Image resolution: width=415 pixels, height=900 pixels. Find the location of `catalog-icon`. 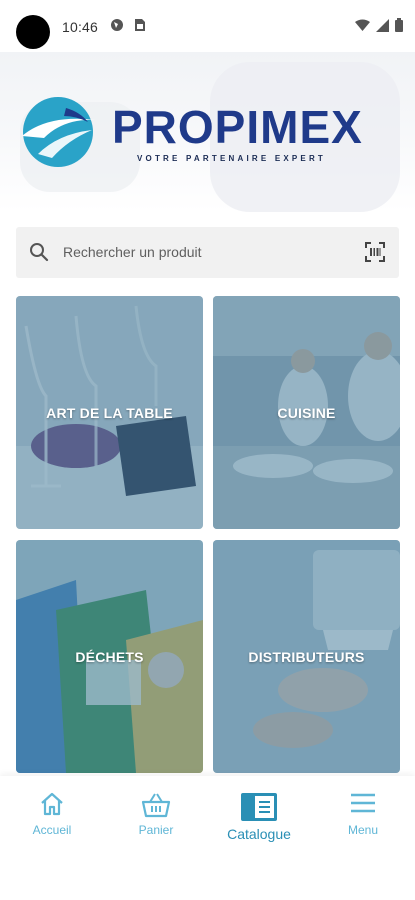

catalog-icon is located at coordinates (259, 807).